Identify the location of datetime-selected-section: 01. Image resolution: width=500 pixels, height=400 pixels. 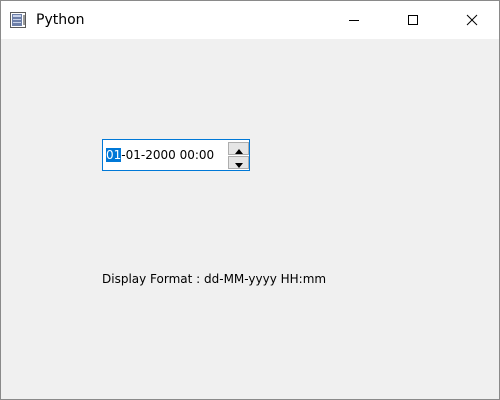
(114, 155).